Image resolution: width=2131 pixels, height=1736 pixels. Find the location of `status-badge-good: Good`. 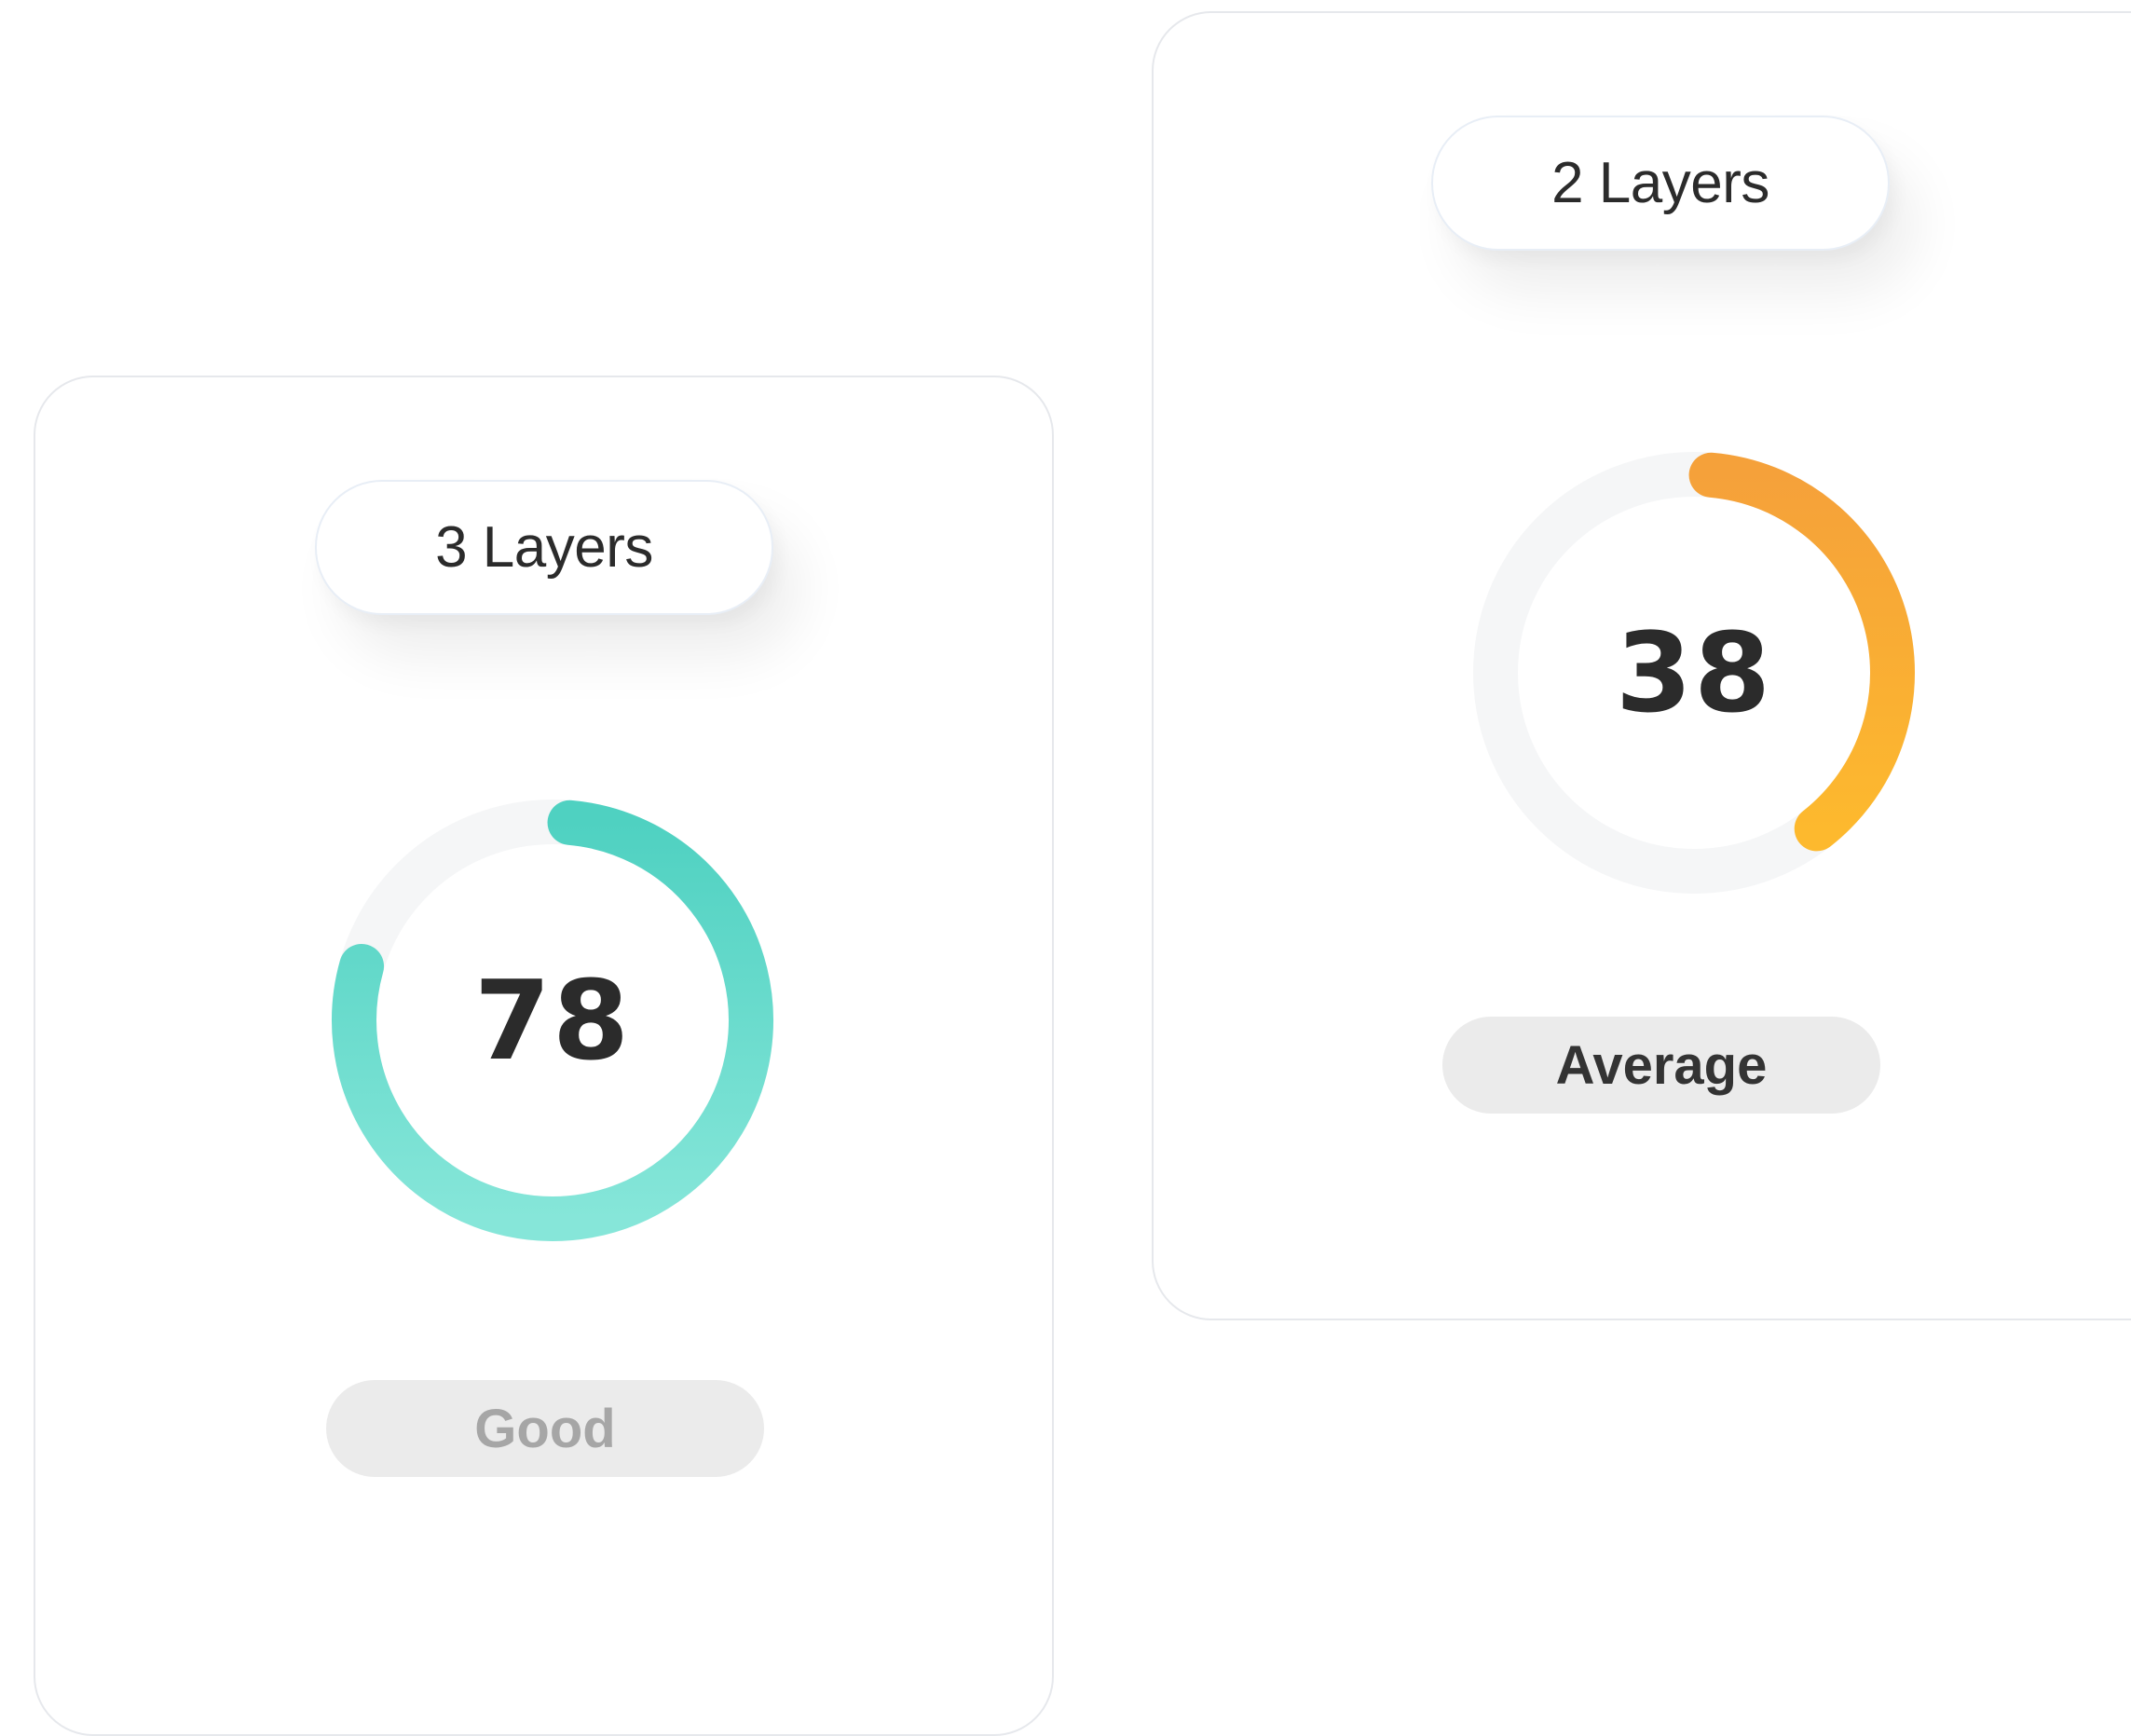

status-badge-good: Good is located at coordinates (545, 1428).